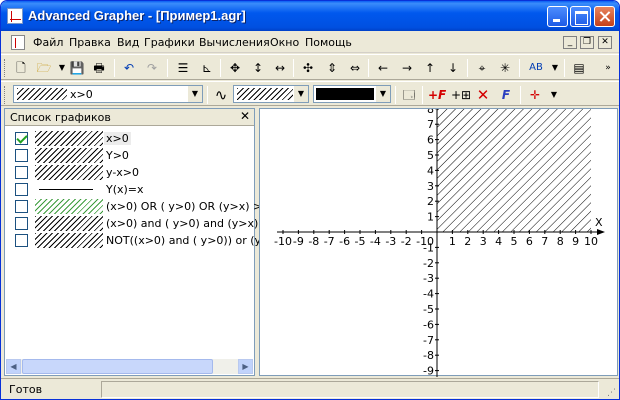 The image size is (620, 400). I want to click on font-dropdown-icon: ▼, so click(555, 68).